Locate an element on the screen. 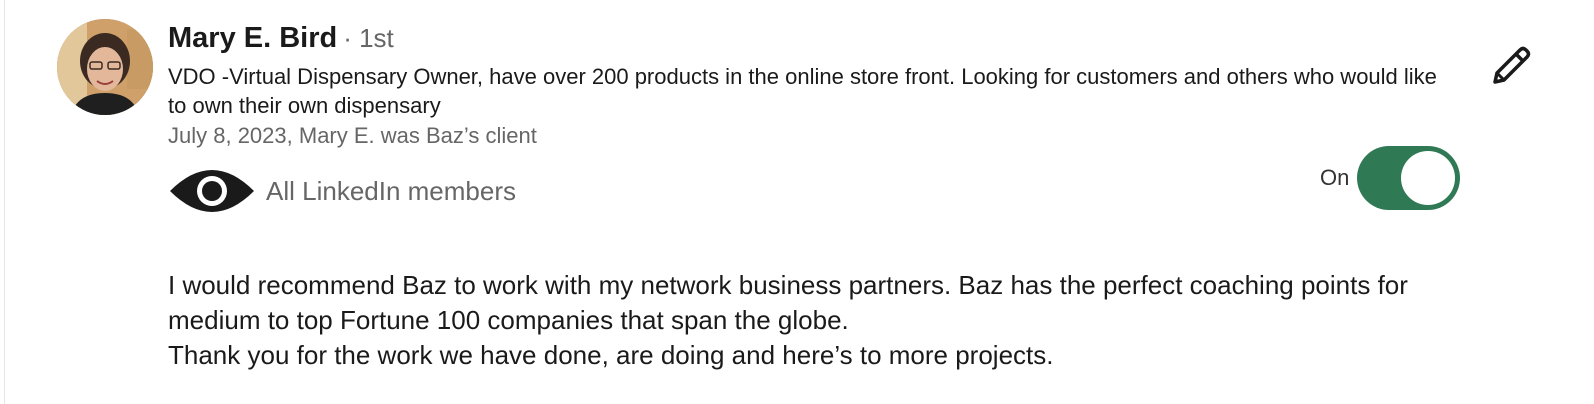  show-recommendation-toggle is located at coordinates (1409, 178).